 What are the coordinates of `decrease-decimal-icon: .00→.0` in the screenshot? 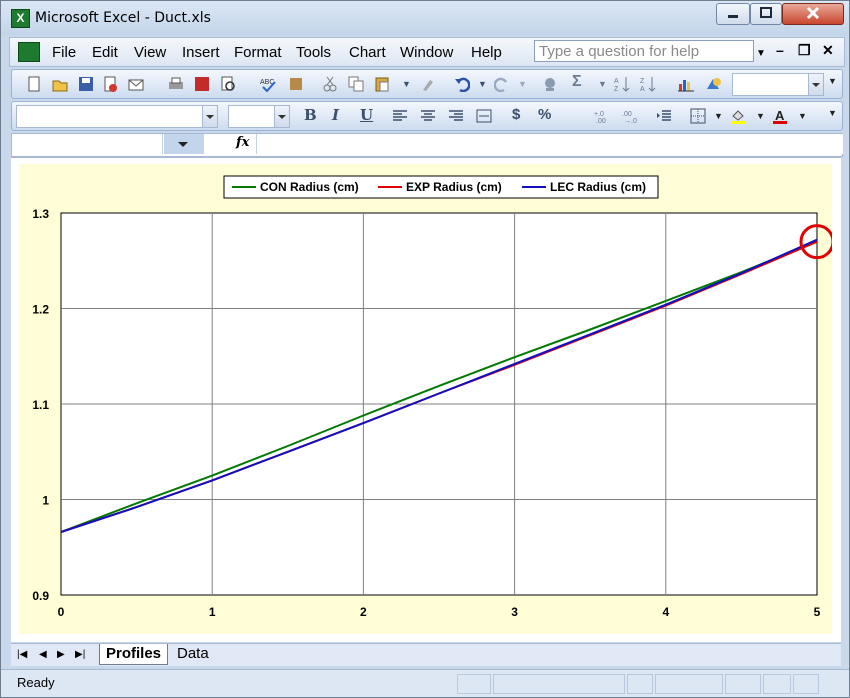 It's located at (630, 116).